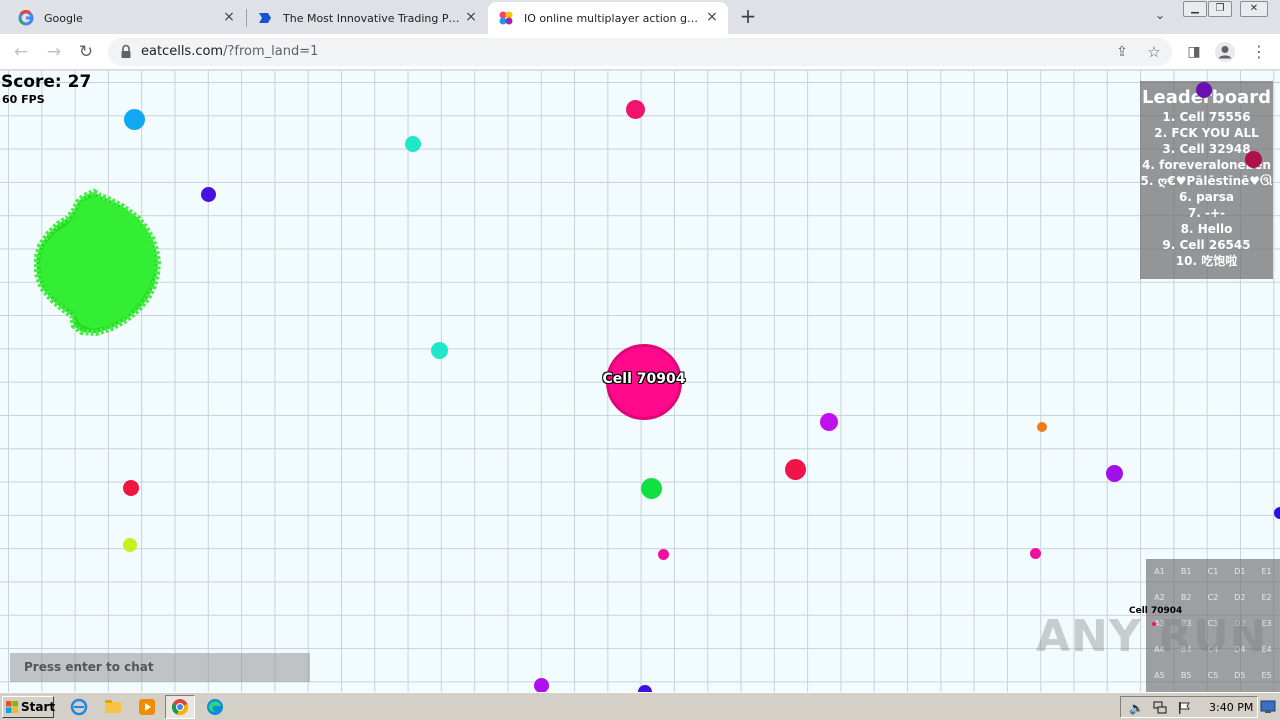 This screenshot has height=720, width=1280. Describe the element at coordinates (1159, 675) in the screenshot. I see `minimap-cell-label: A5` at that location.